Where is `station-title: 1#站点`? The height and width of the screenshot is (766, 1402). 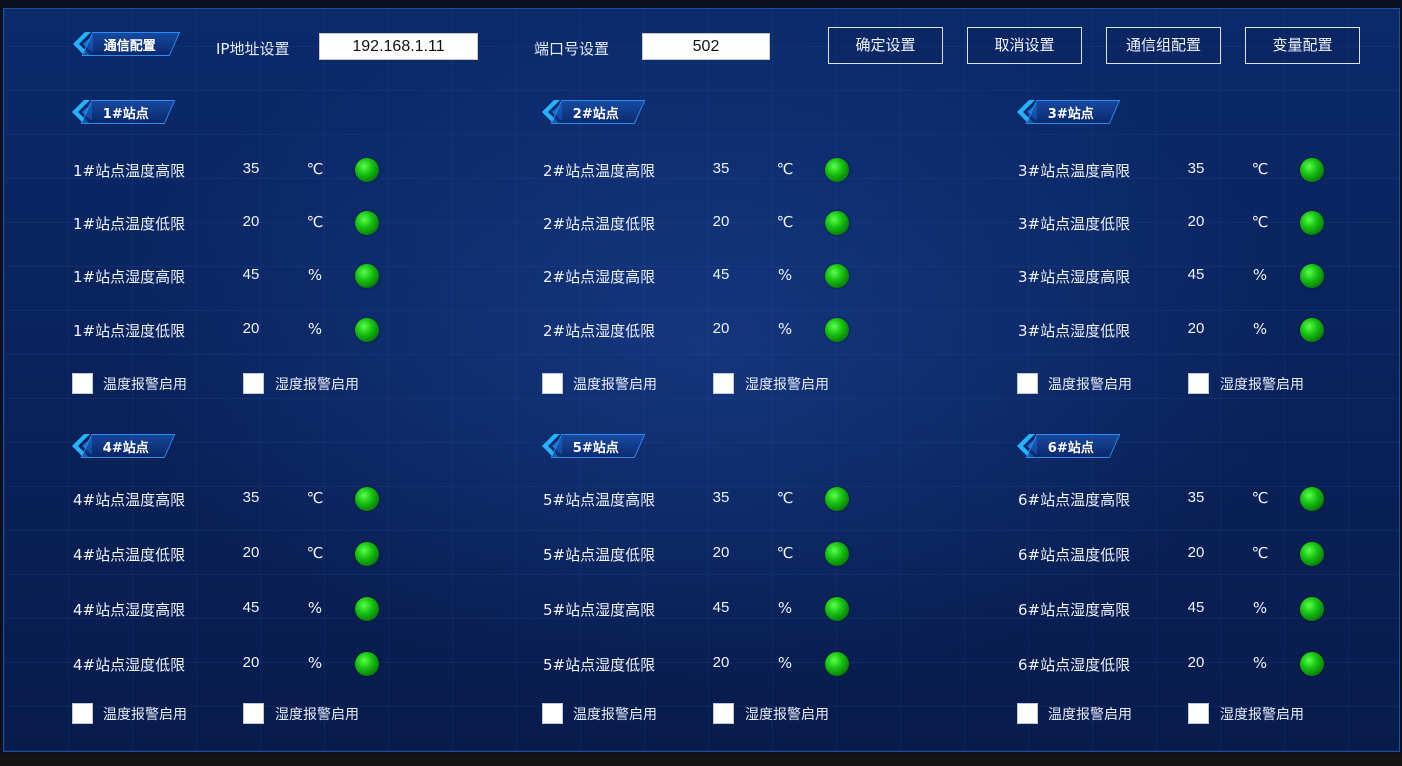
station-title: 1#站点 is located at coordinates (126, 114).